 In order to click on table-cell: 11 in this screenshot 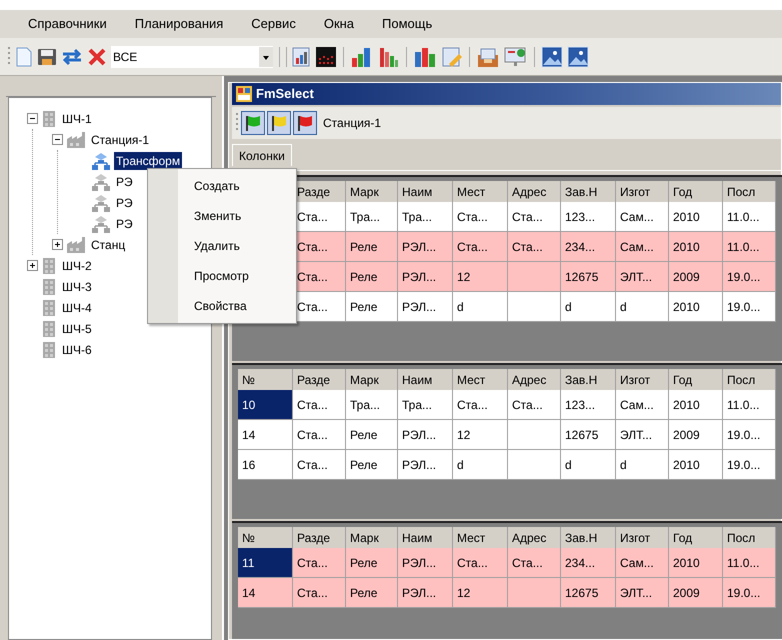, I will do `click(265, 563)`.